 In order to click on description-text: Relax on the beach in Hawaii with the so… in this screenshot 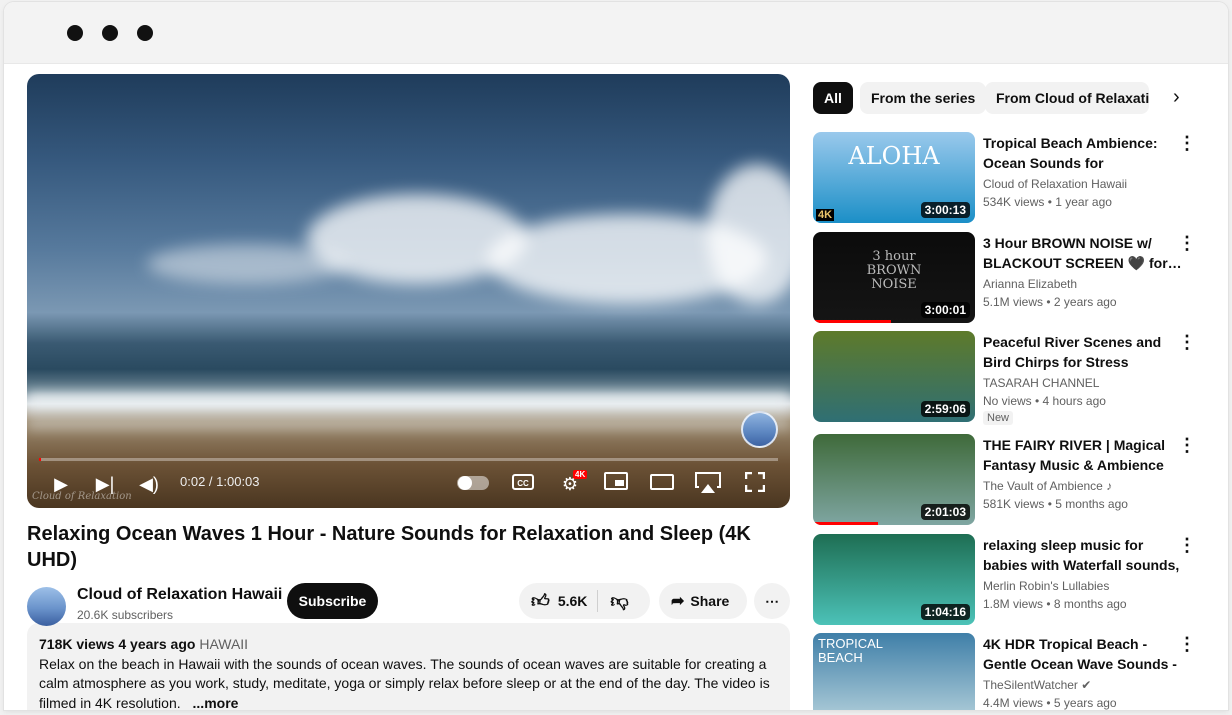, I will do `click(404, 683)`.